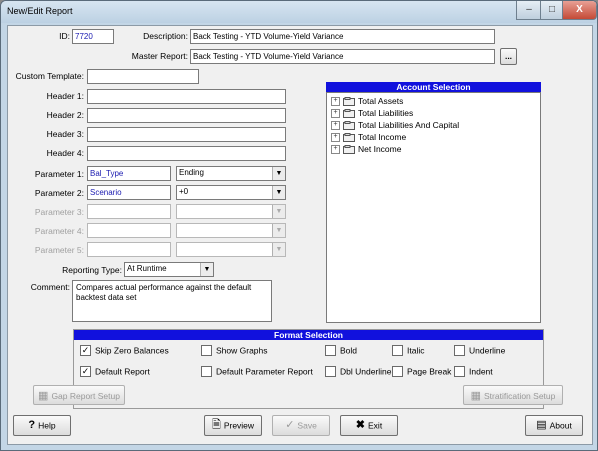 This screenshot has height=451, width=598. Describe the element at coordinates (59, 212) in the screenshot. I see `parameter-3-label: Parameter 3:` at that location.